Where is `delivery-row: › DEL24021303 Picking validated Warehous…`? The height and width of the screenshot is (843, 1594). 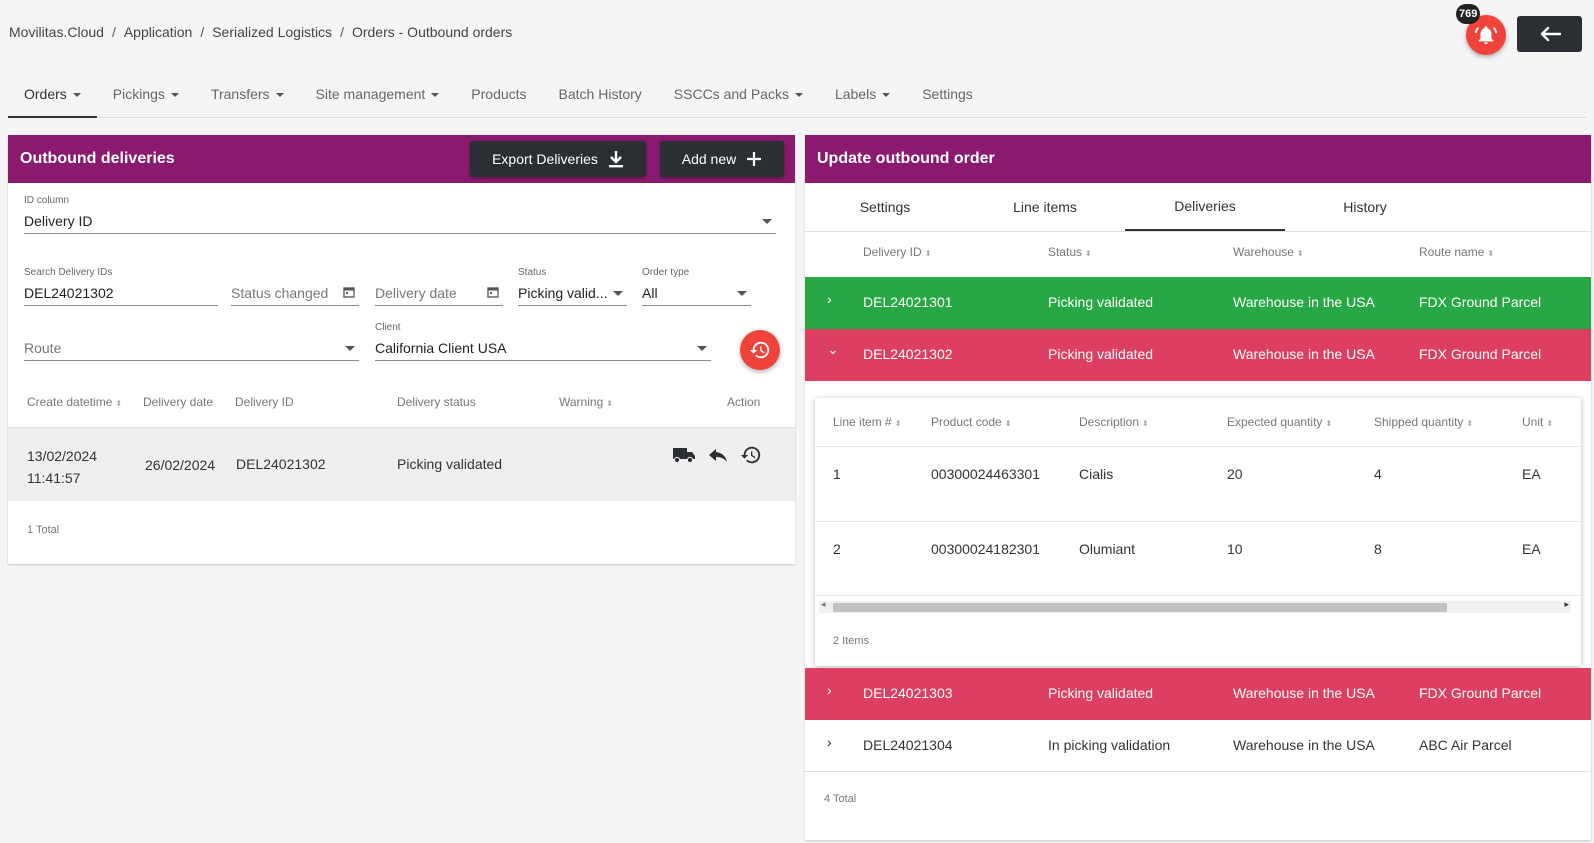
delivery-row: › DEL24021303 Picking validated Warehous… is located at coordinates (1198, 694).